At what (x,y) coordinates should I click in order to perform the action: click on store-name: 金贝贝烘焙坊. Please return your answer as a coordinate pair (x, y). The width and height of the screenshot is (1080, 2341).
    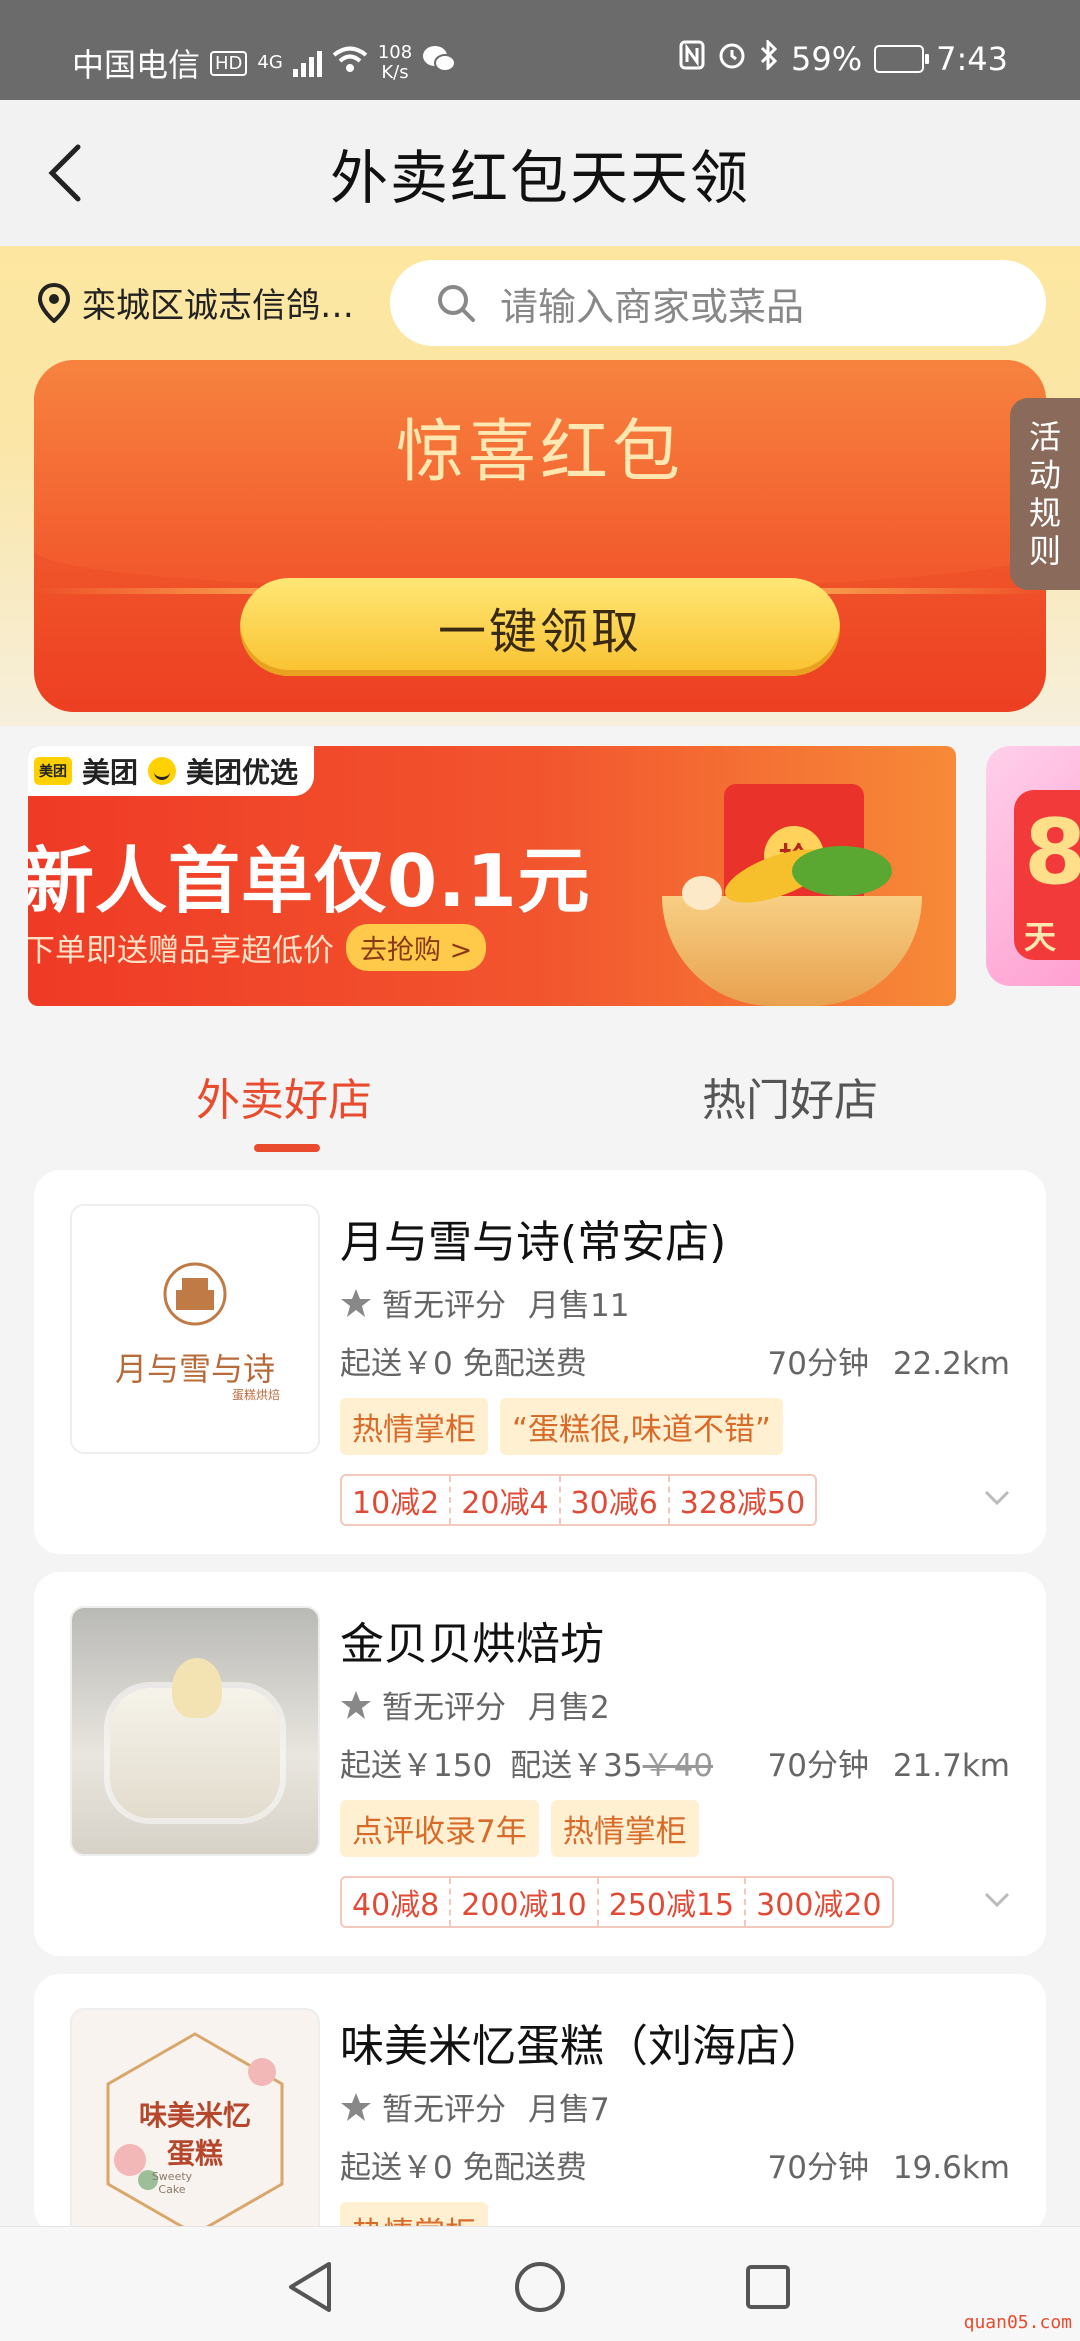
    Looking at the image, I should click on (472, 1644).